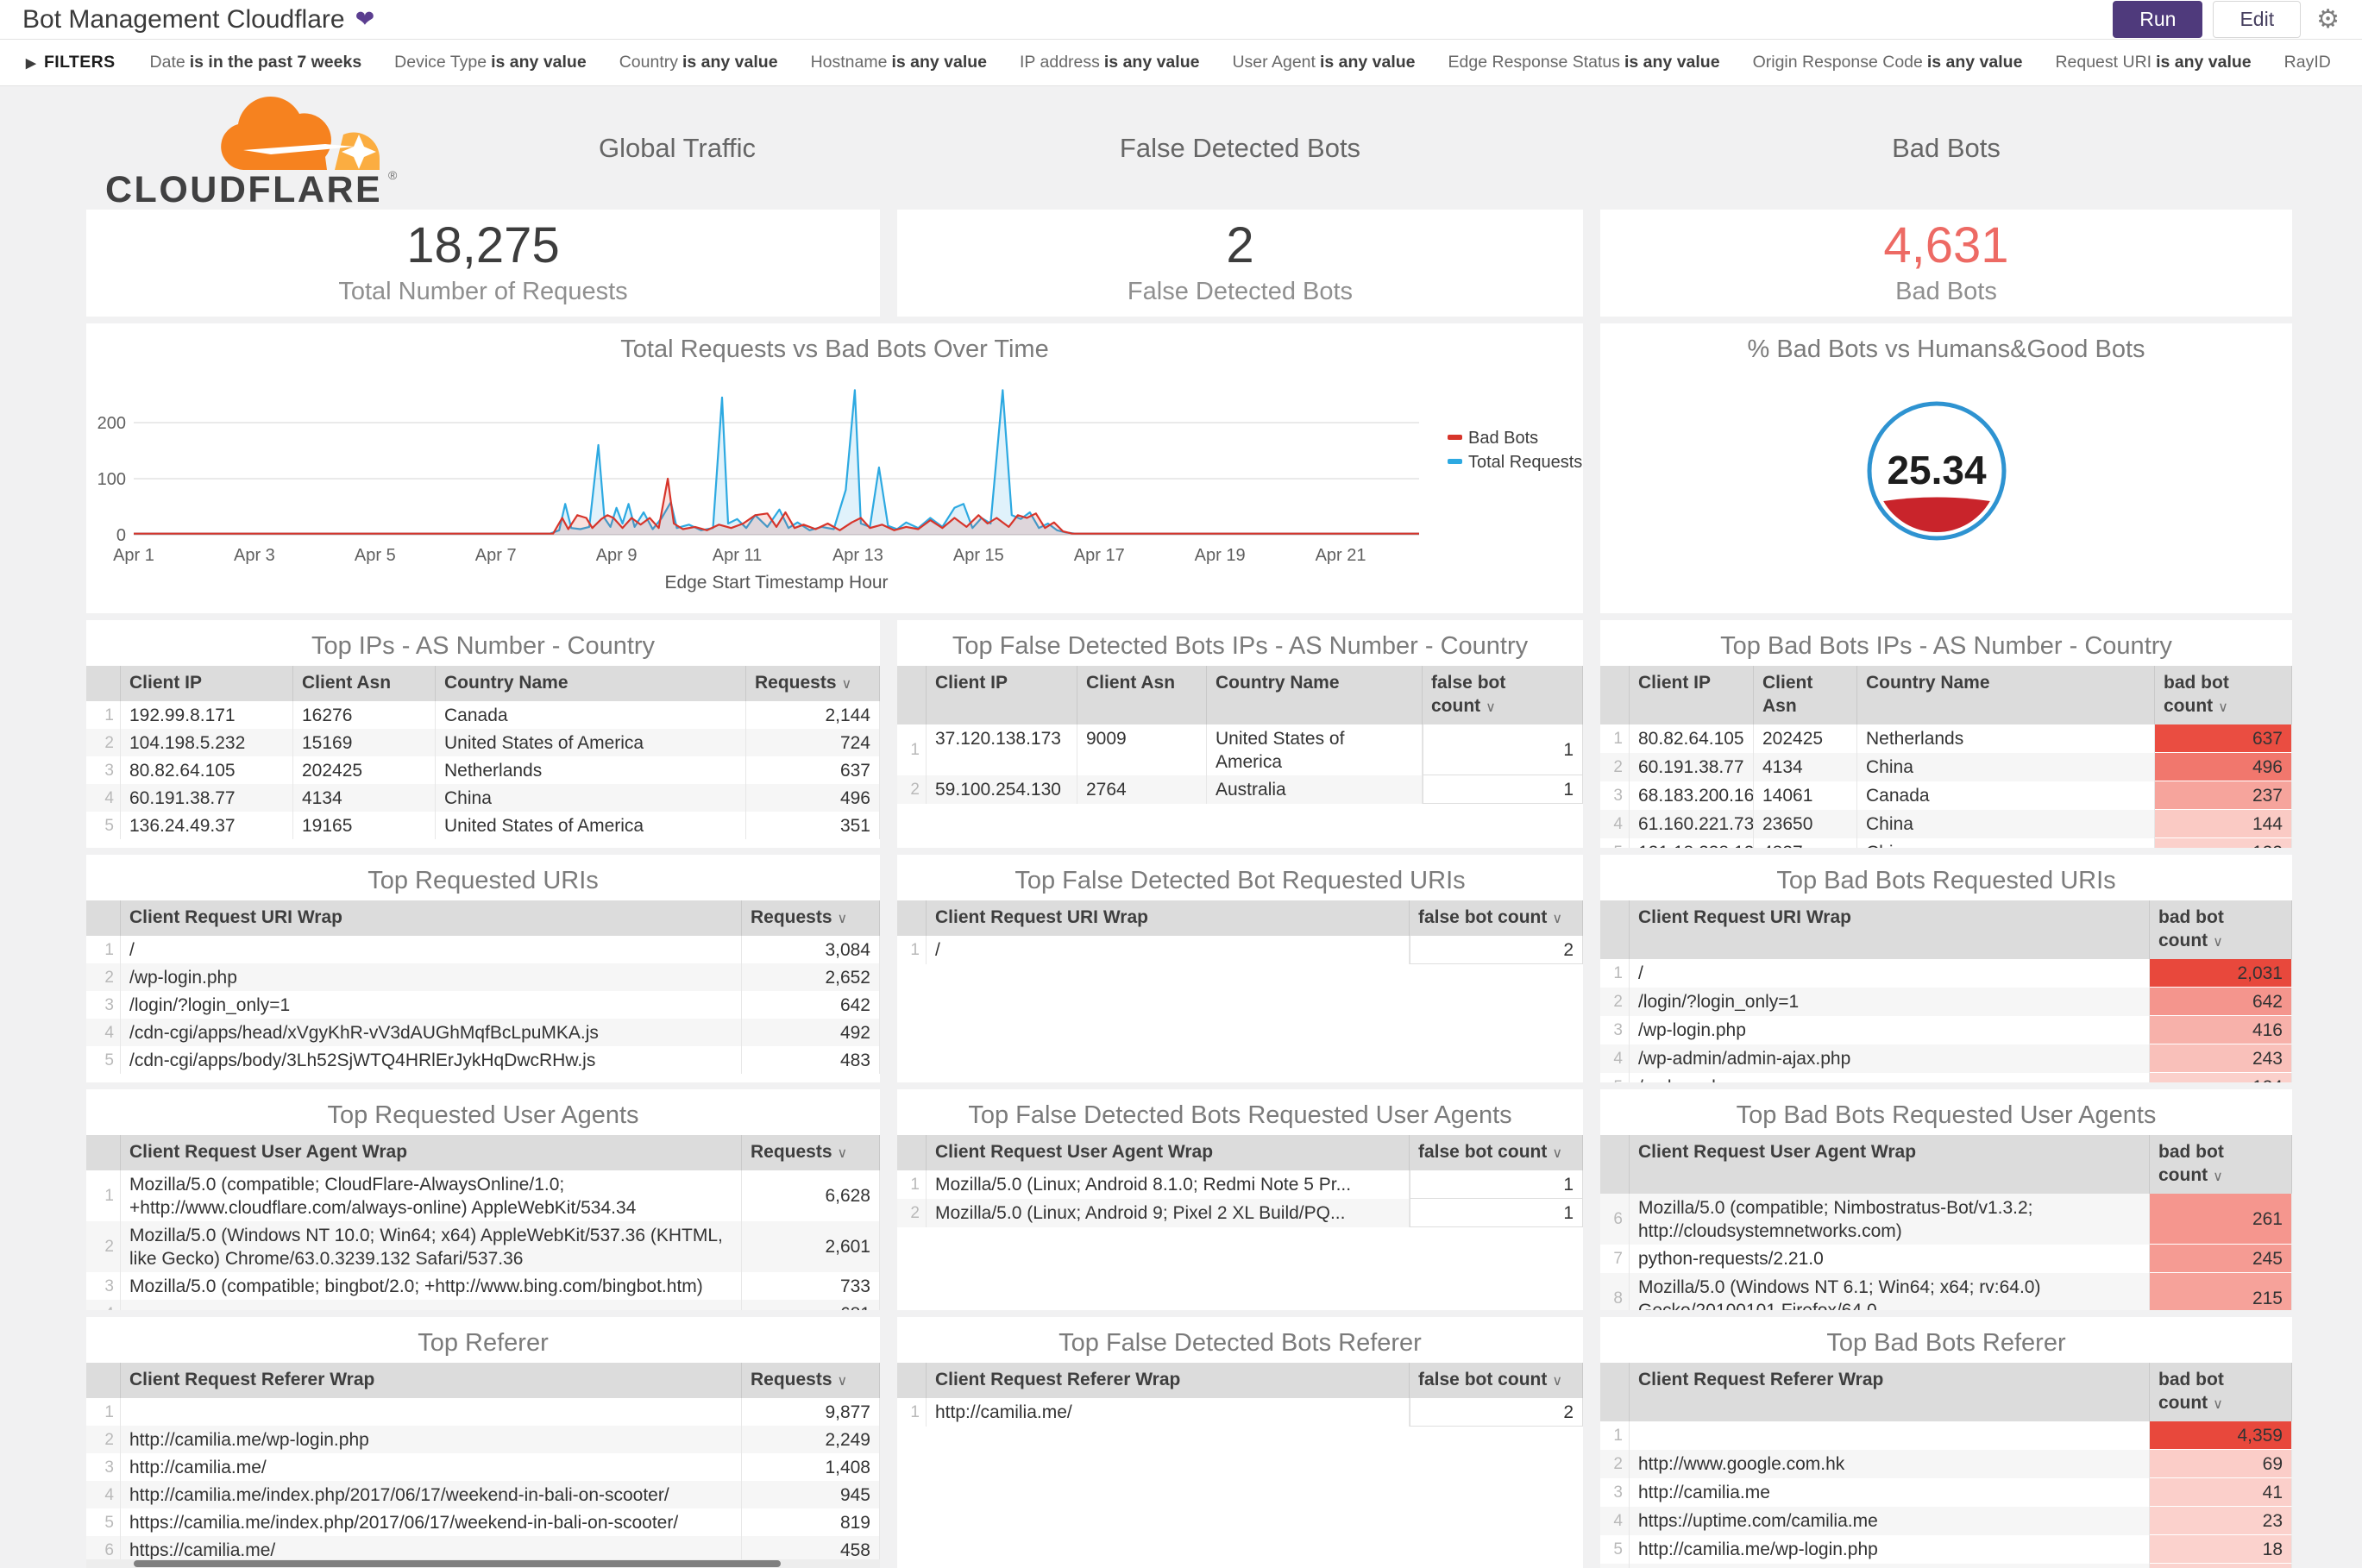  Describe the element at coordinates (1323, 62) in the screenshot. I see `filter-user-agent: User Agent is any value` at that location.